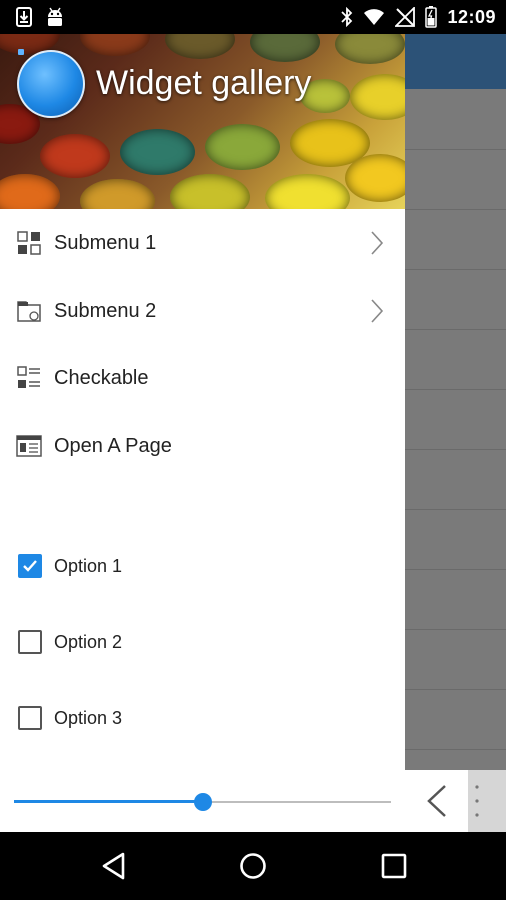 This screenshot has width=506, height=900. Describe the element at coordinates (471, 16) in the screenshot. I see `status-time: 12:09` at that location.